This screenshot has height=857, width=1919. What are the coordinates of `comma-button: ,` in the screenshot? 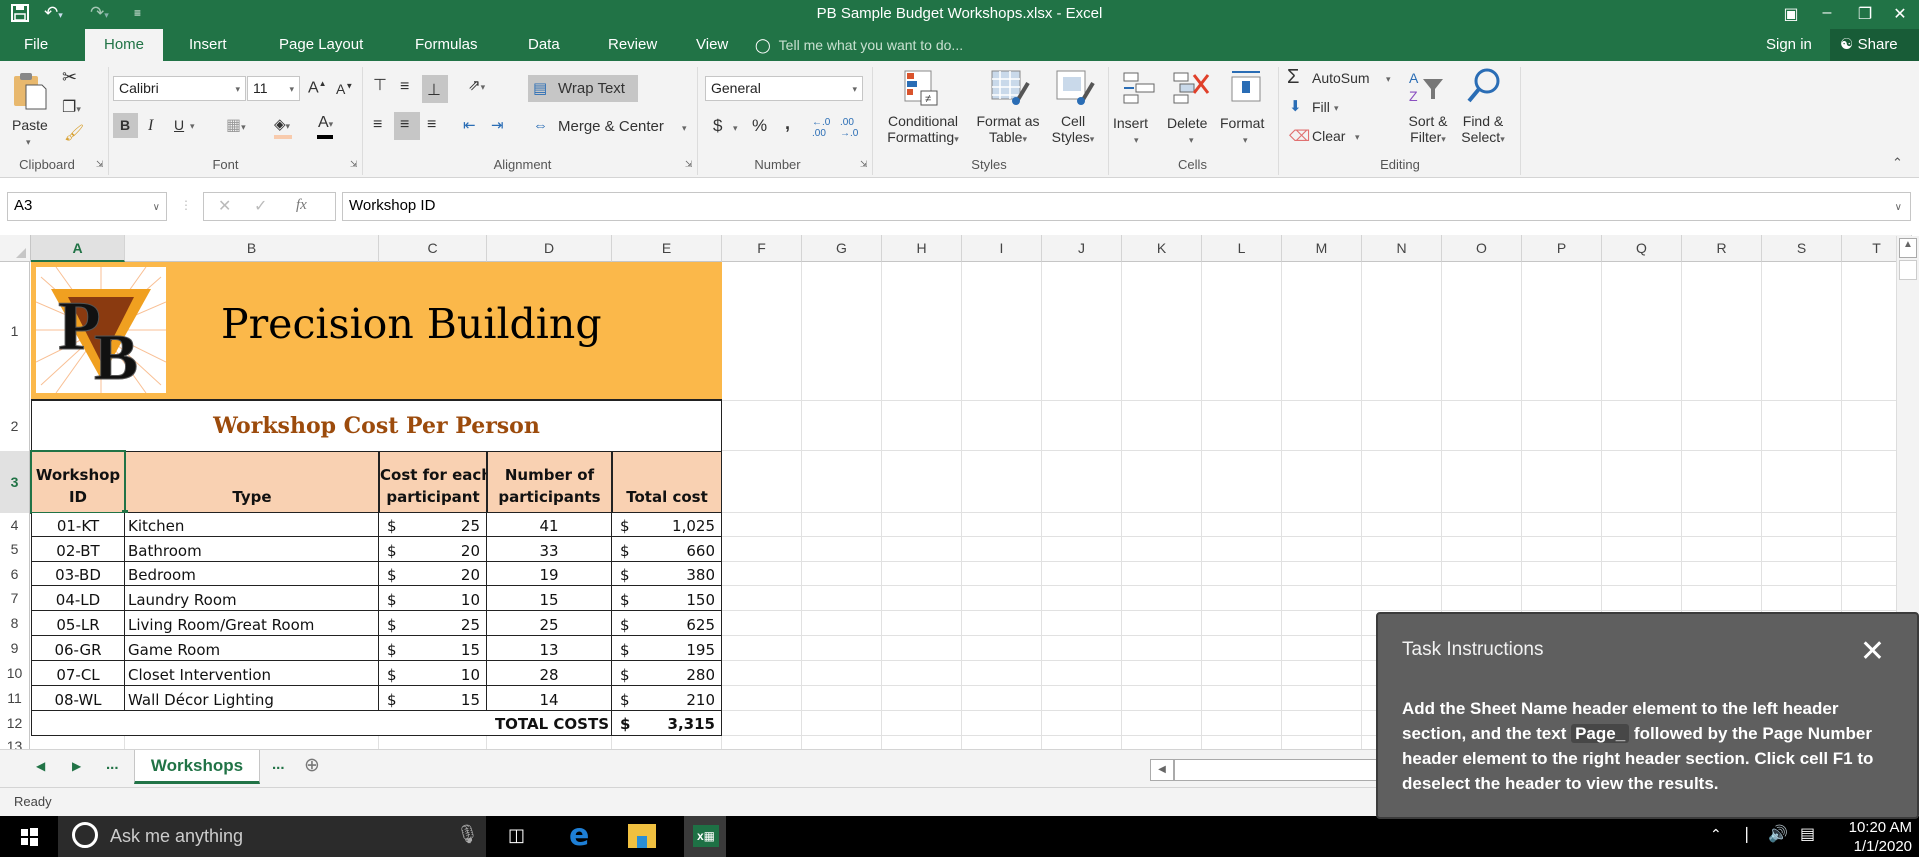 It's located at (787, 123).